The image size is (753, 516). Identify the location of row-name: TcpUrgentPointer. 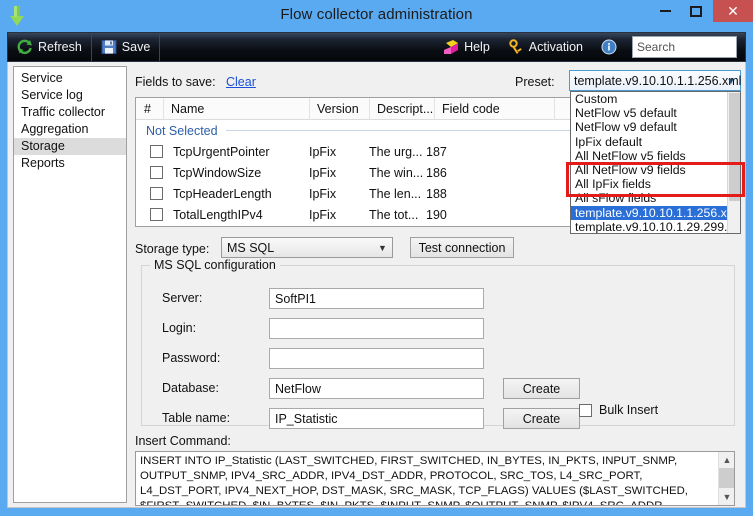
(221, 151).